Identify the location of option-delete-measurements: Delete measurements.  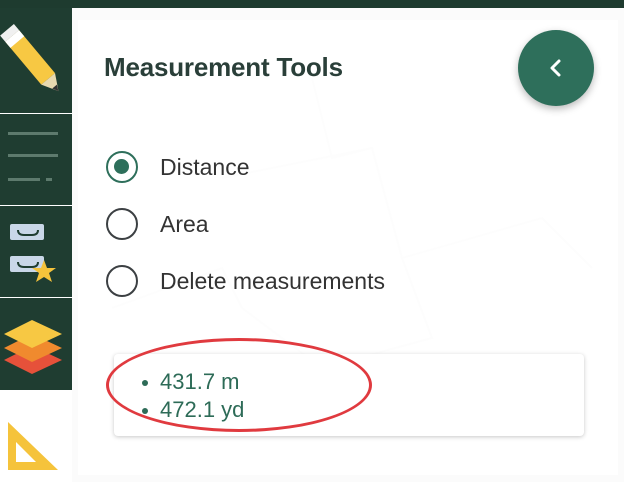
(245, 281).